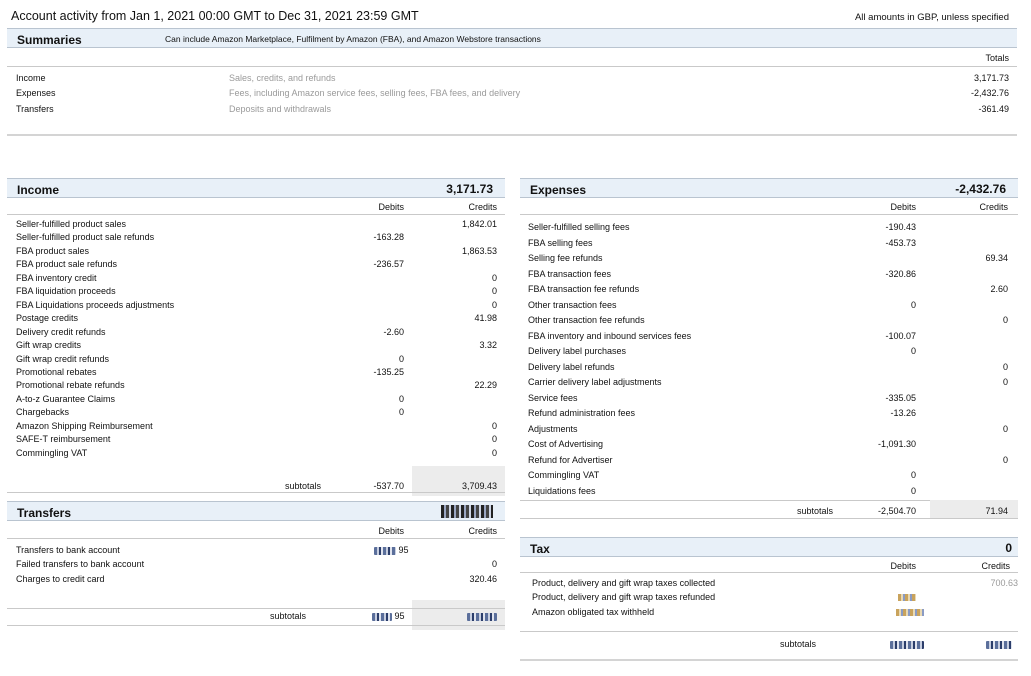 Image resolution: width=1031 pixels, height=676 pixels. I want to click on tax-total: 0, so click(1008, 548).